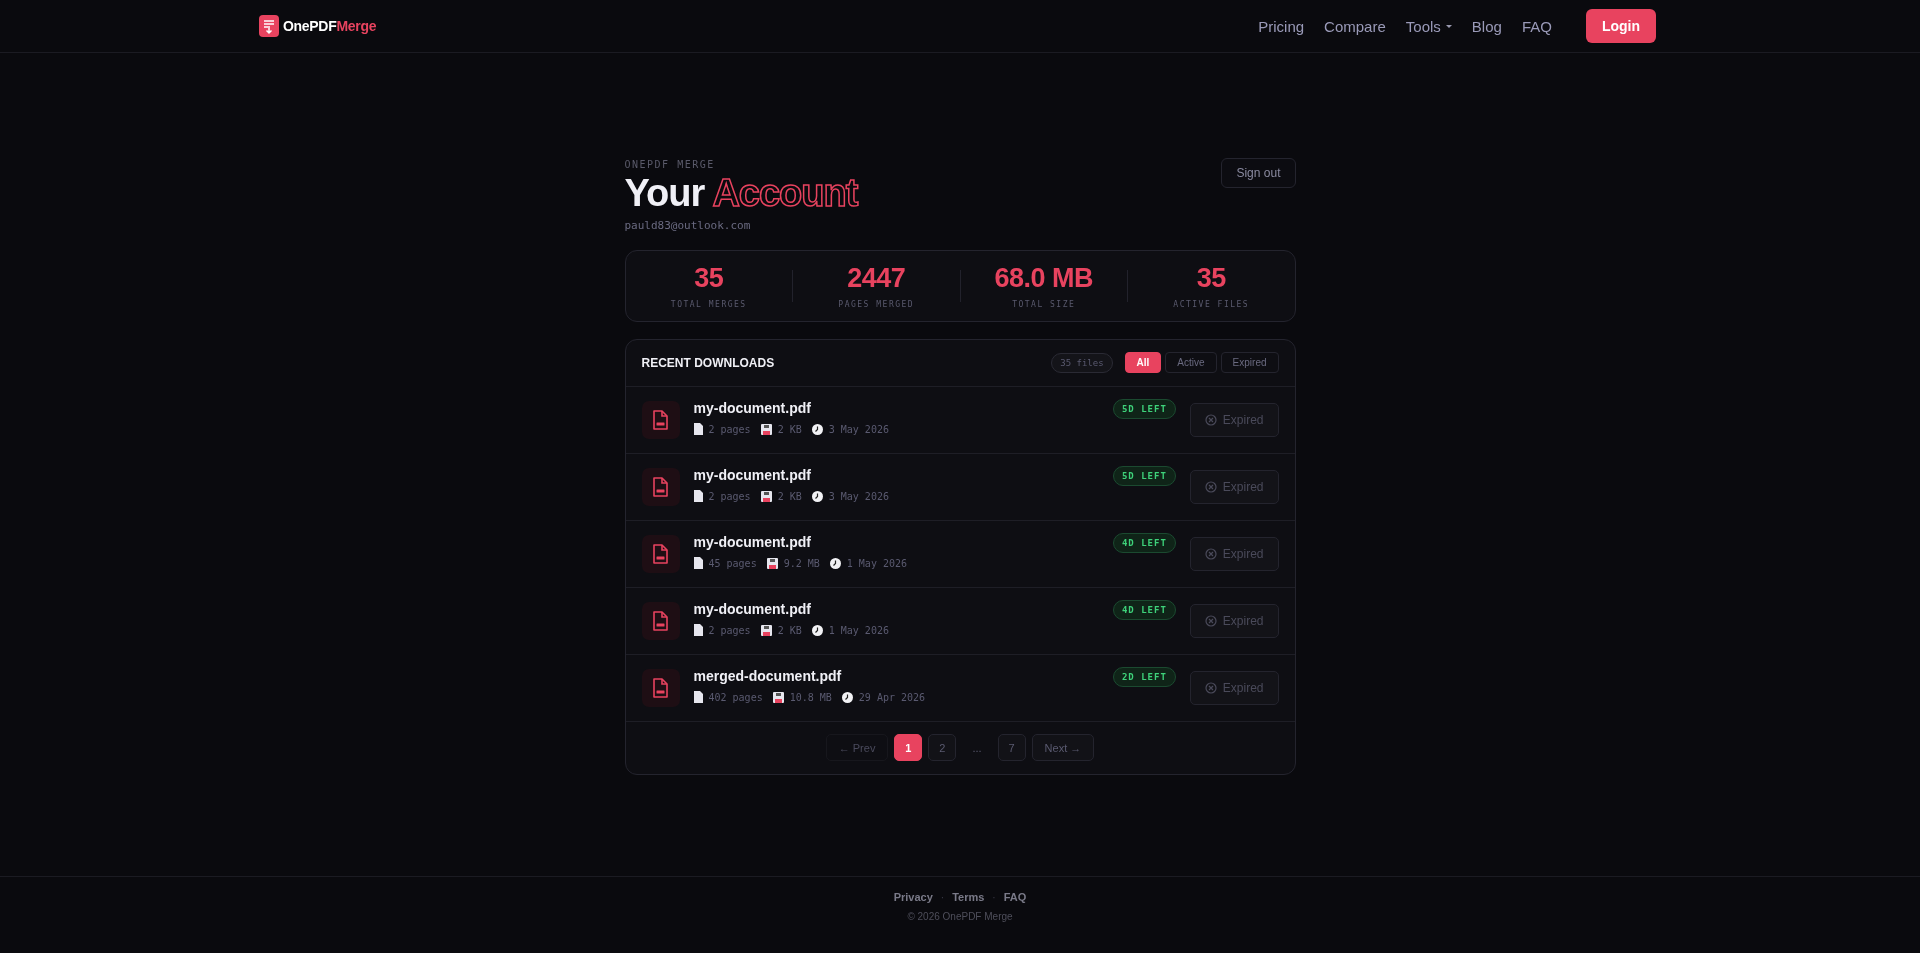 This screenshot has width=1920, height=953. I want to click on page-count: 45 pages, so click(732, 563).